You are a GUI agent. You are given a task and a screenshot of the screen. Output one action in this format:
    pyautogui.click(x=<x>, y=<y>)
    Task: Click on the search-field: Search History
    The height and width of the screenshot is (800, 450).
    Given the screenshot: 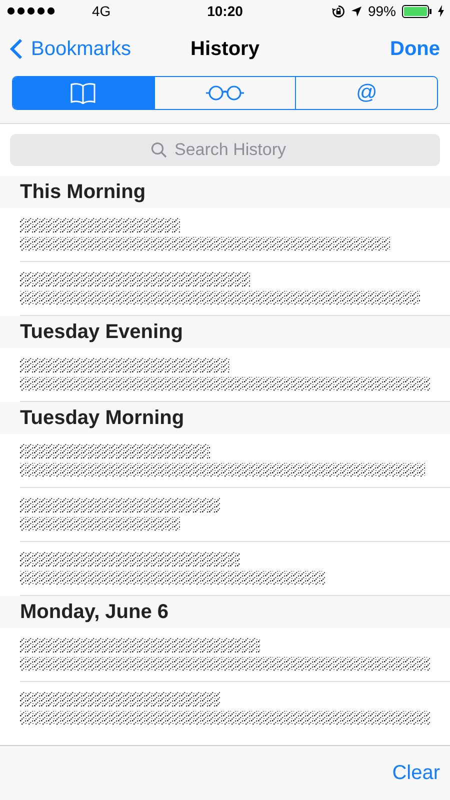 What is the action you would take?
    pyautogui.click(x=225, y=150)
    